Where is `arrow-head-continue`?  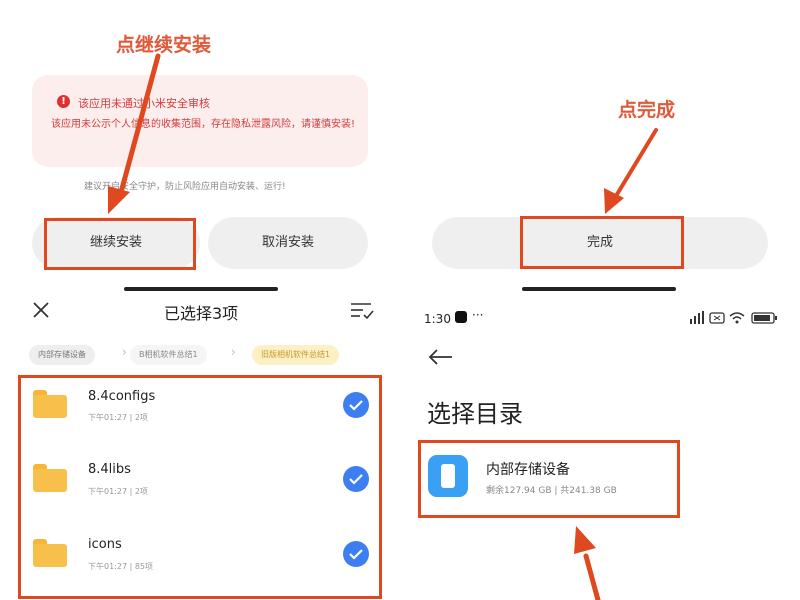
arrow-head-continue is located at coordinates (119, 200).